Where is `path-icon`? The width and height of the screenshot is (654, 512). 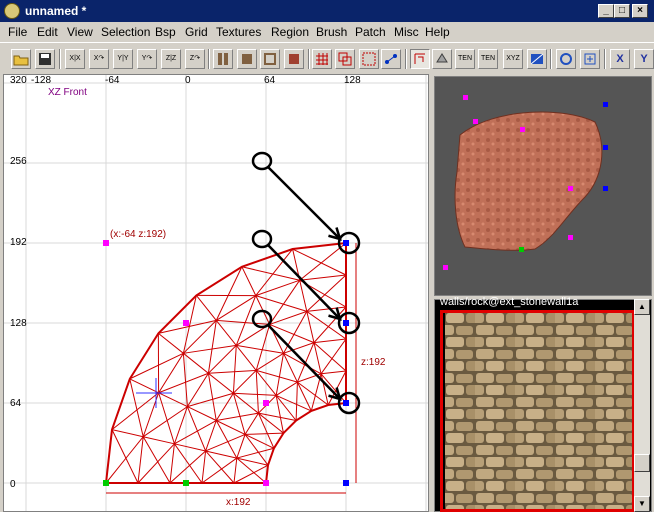 path-icon is located at coordinates (391, 59).